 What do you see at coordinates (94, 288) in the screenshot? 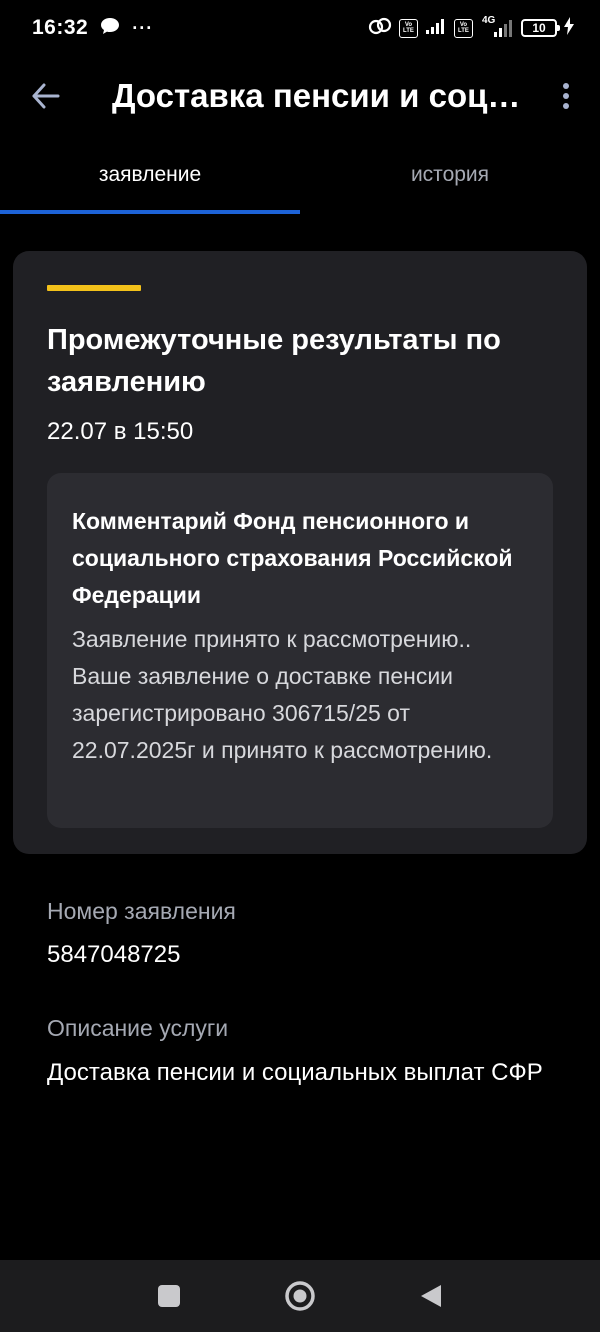
I see `status-accent-bar` at bounding box center [94, 288].